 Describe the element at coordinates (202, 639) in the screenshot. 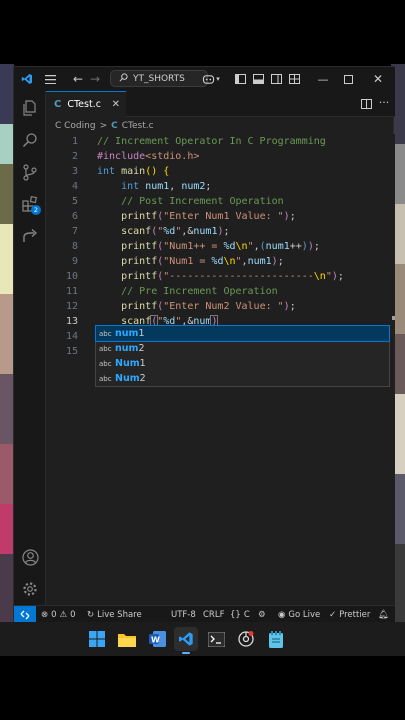

I see `taskbar: W` at that location.